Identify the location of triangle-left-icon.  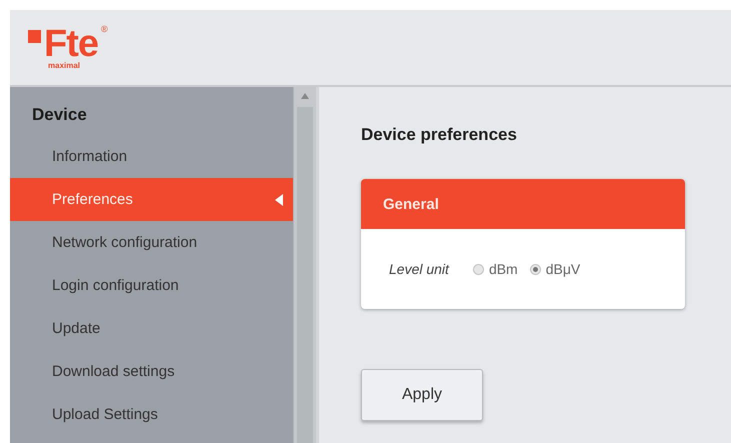
(279, 200).